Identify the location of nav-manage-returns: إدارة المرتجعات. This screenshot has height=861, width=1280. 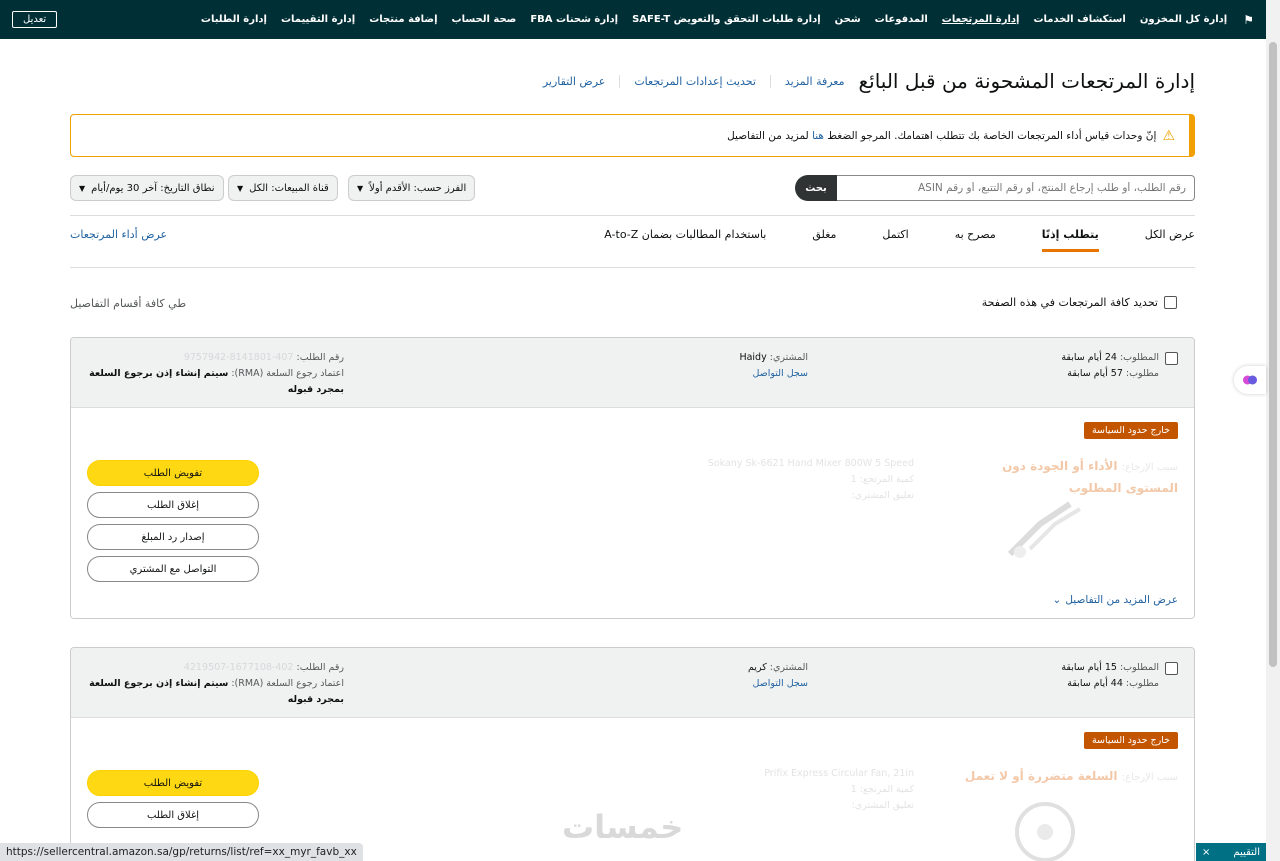
(981, 19).